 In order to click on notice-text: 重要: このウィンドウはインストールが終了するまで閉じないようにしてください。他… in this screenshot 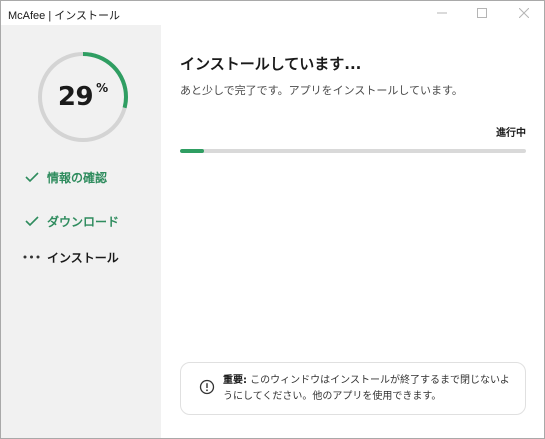, I will do `click(371, 389)`.